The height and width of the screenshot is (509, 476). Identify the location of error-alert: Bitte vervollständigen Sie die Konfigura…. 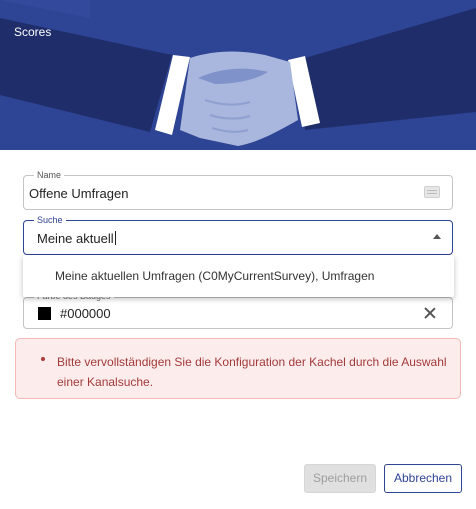
(238, 368).